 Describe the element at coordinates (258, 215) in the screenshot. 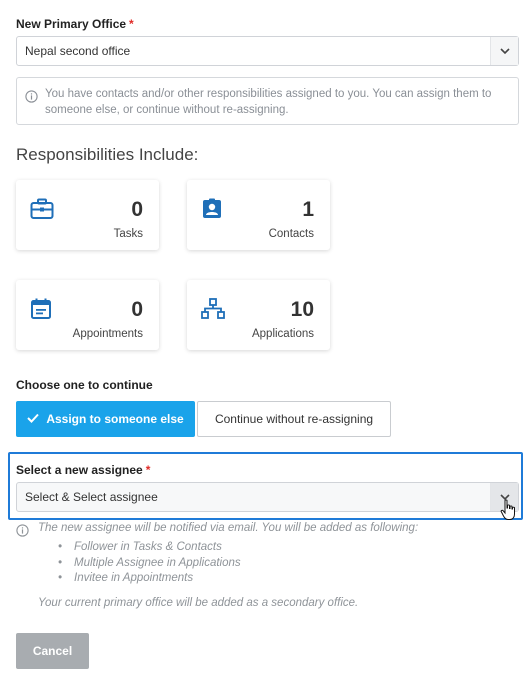

I see `contacts-card: 1 Contacts` at that location.